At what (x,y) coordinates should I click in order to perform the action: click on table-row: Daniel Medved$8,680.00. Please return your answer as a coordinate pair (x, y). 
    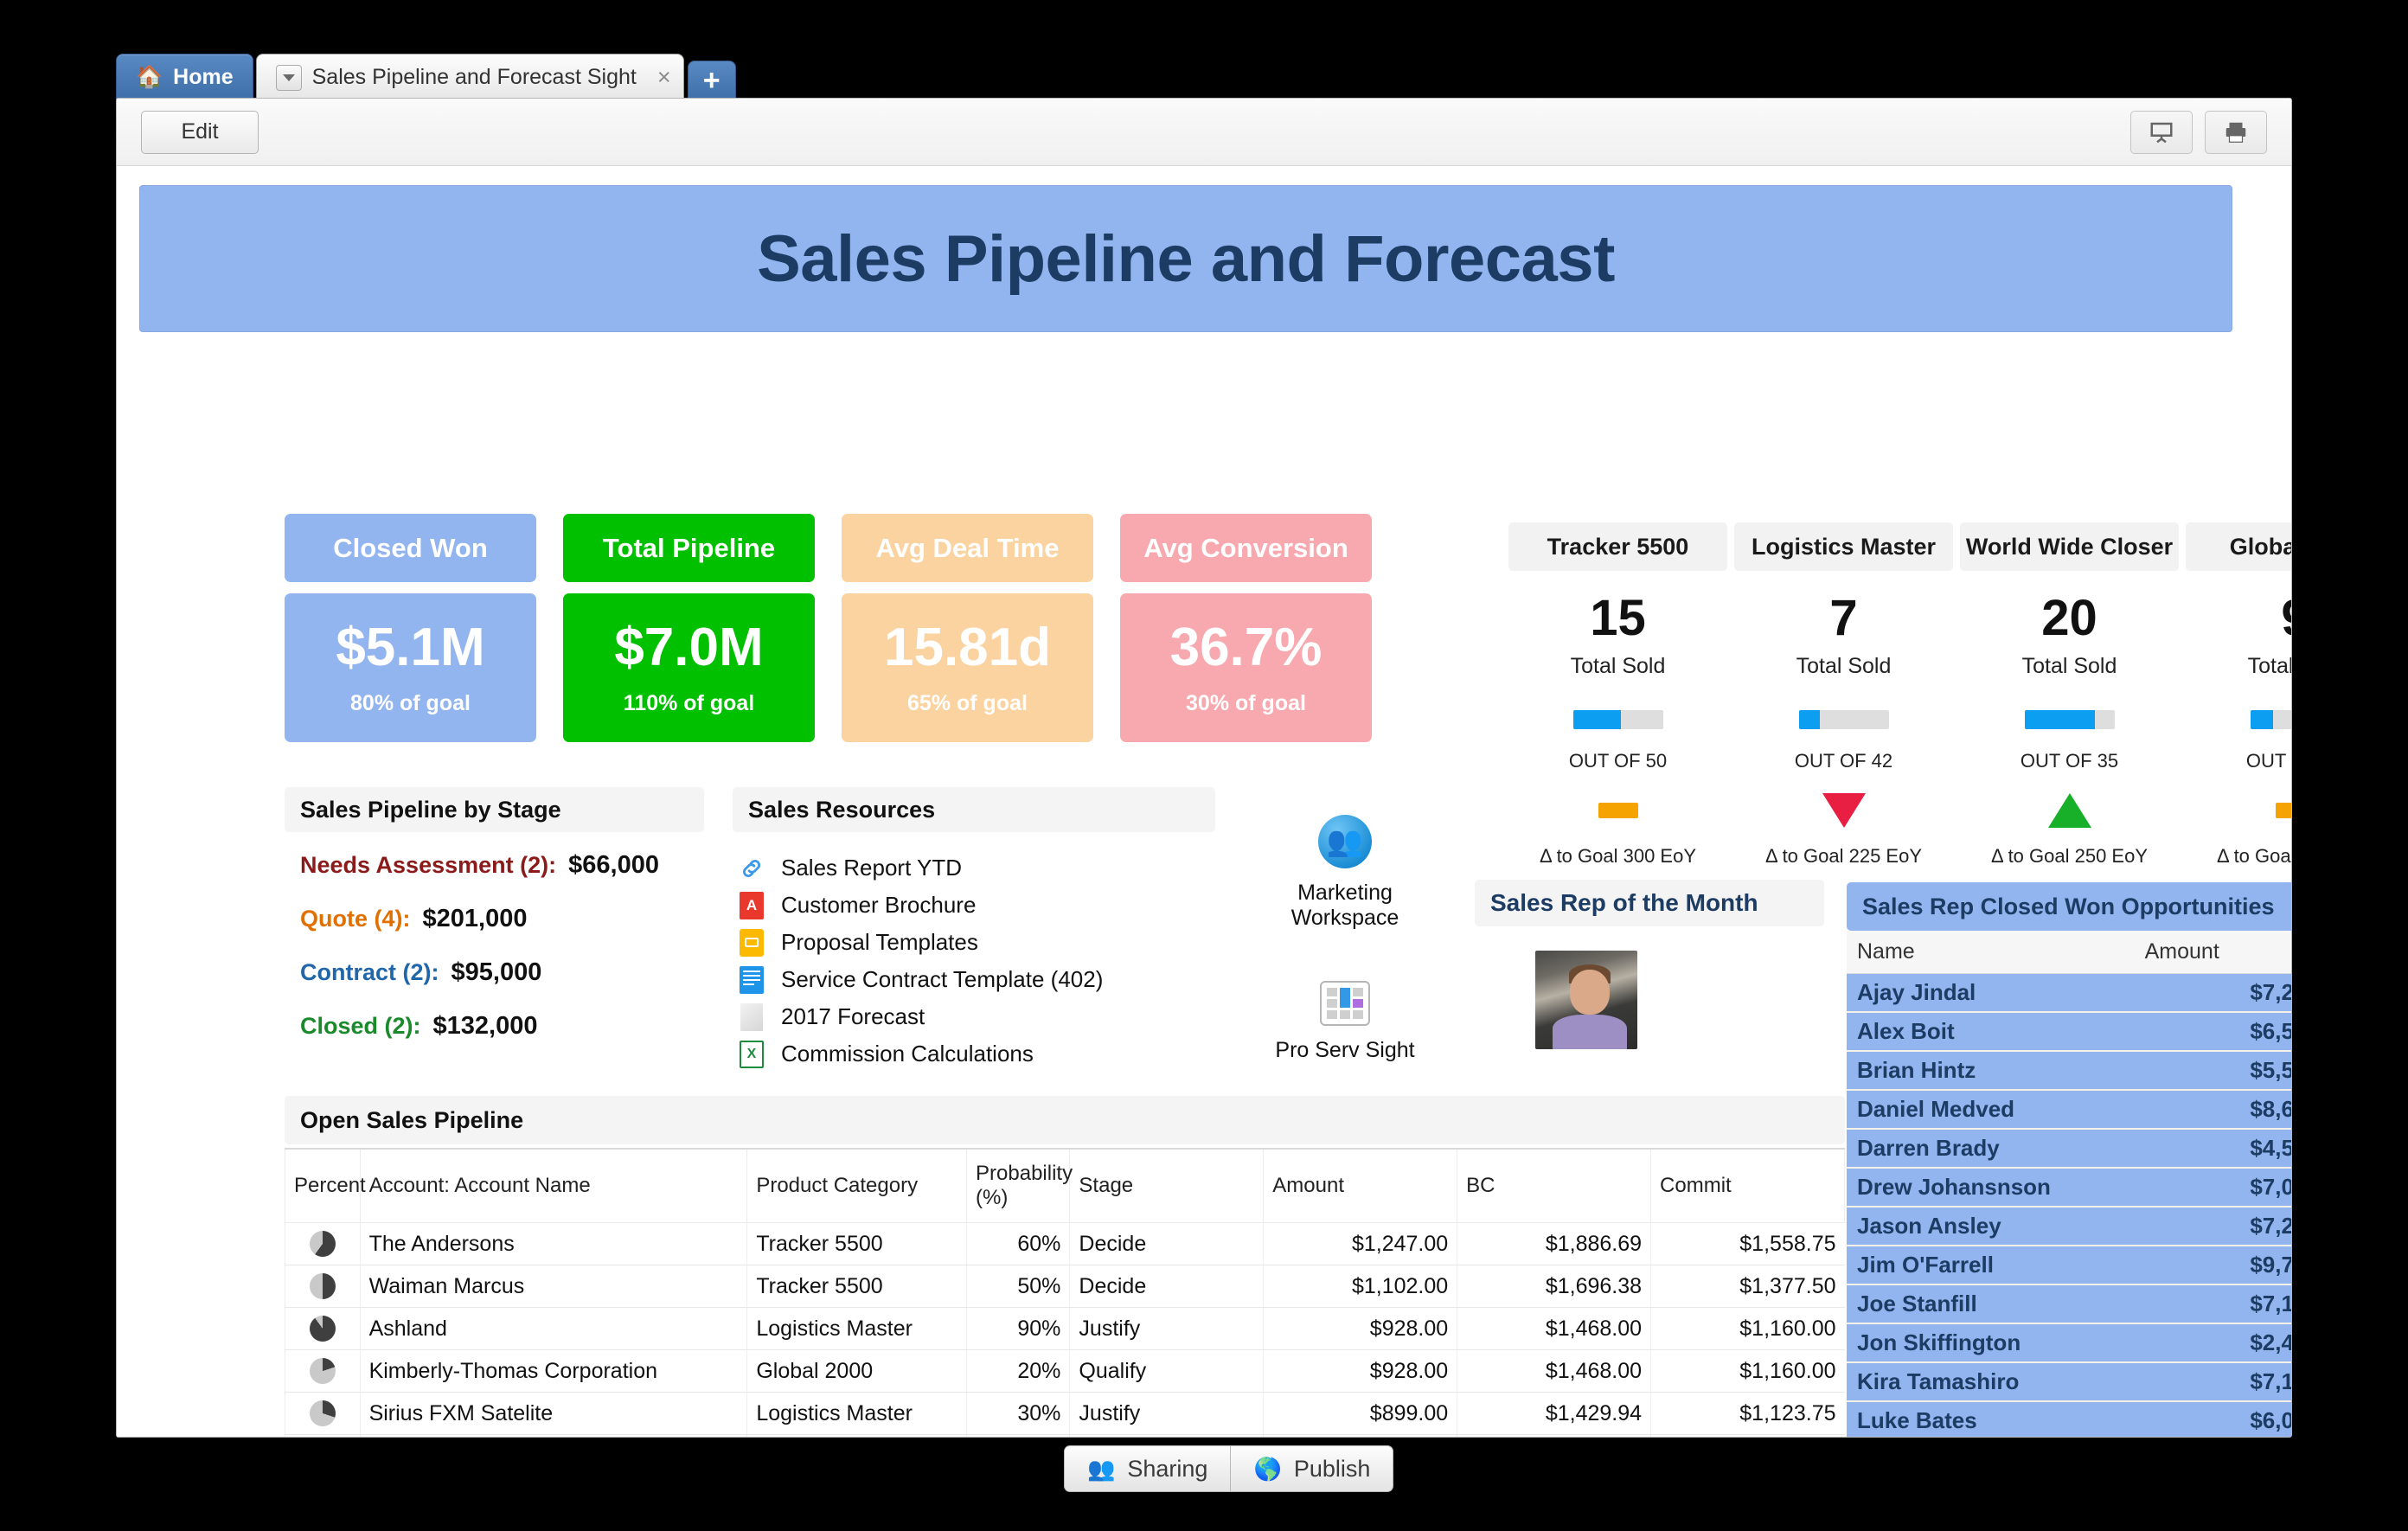
    Looking at the image, I should click on (2069, 1110).